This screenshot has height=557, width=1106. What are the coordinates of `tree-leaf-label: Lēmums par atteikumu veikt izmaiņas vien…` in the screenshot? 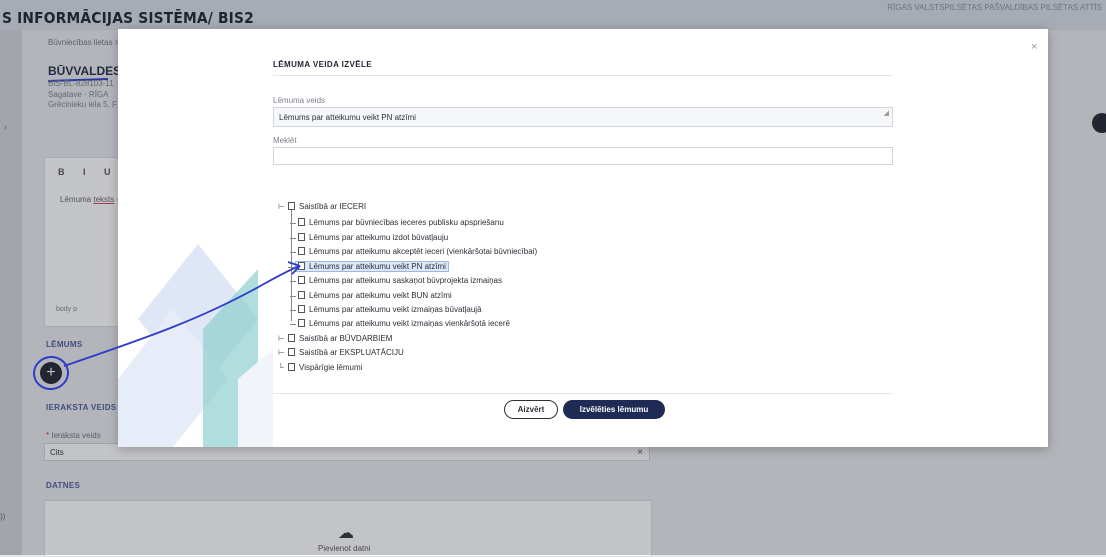 It's located at (409, 323).